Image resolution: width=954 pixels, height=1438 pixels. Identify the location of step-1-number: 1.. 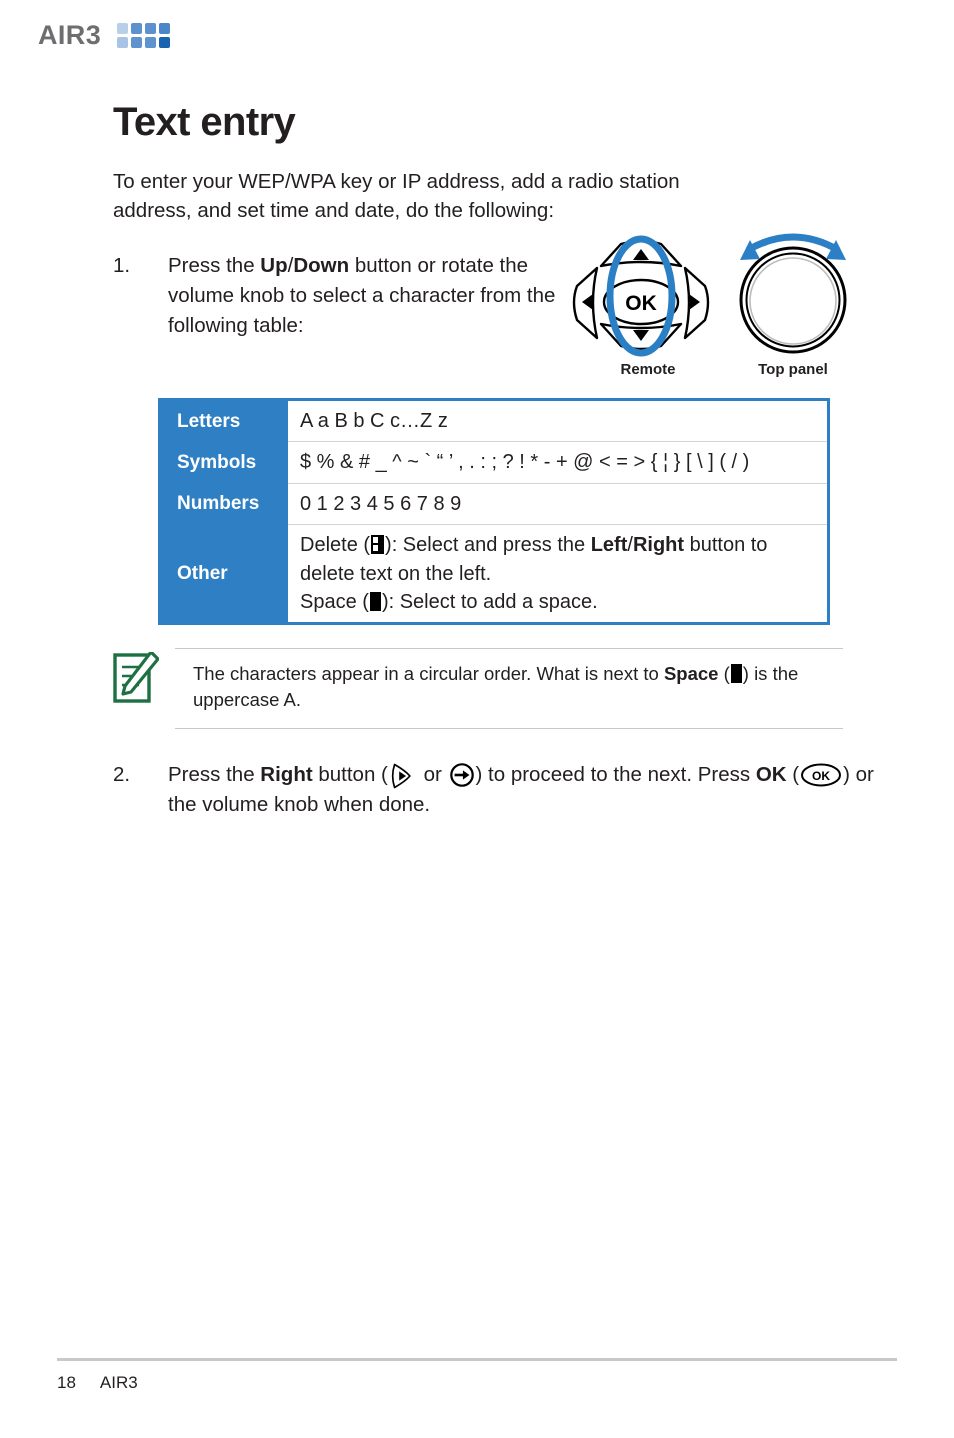
(122, 266).